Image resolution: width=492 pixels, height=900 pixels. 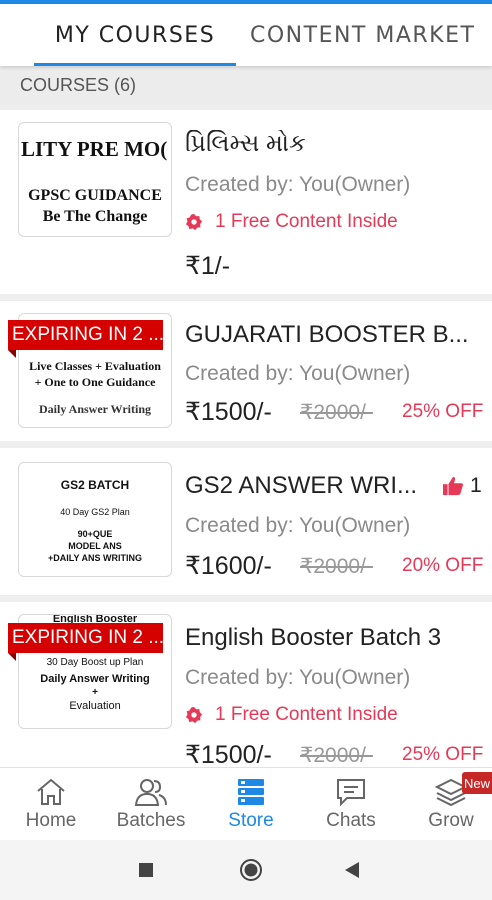 What do you see at coordinates (451, 820) in the screenshot?
I see `nav-grow-label: Grow` at bounding box center [451, 820].